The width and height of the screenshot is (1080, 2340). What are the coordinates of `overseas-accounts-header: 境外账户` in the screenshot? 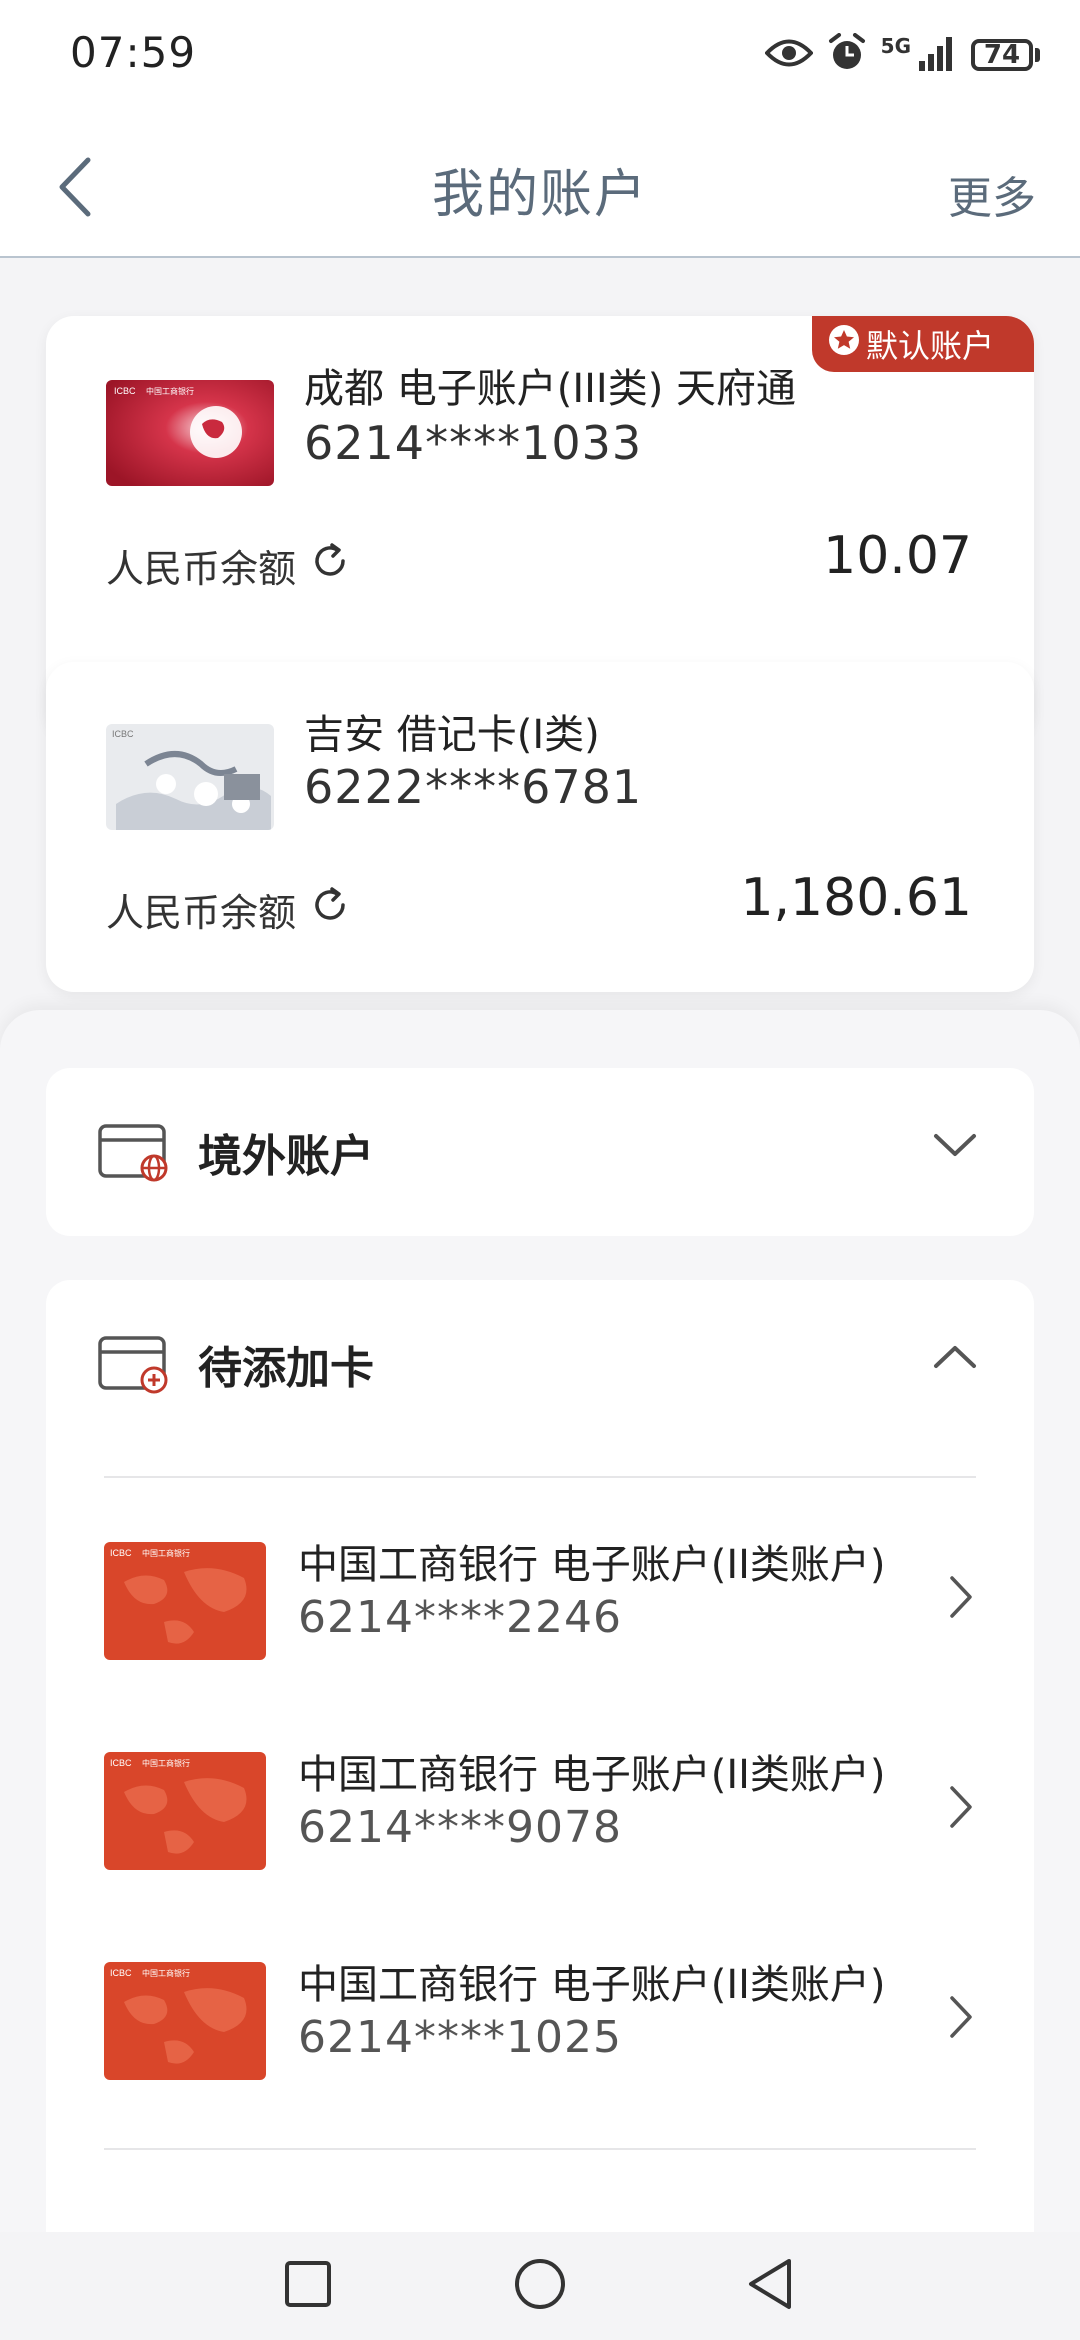 It's located at (540, 1152).